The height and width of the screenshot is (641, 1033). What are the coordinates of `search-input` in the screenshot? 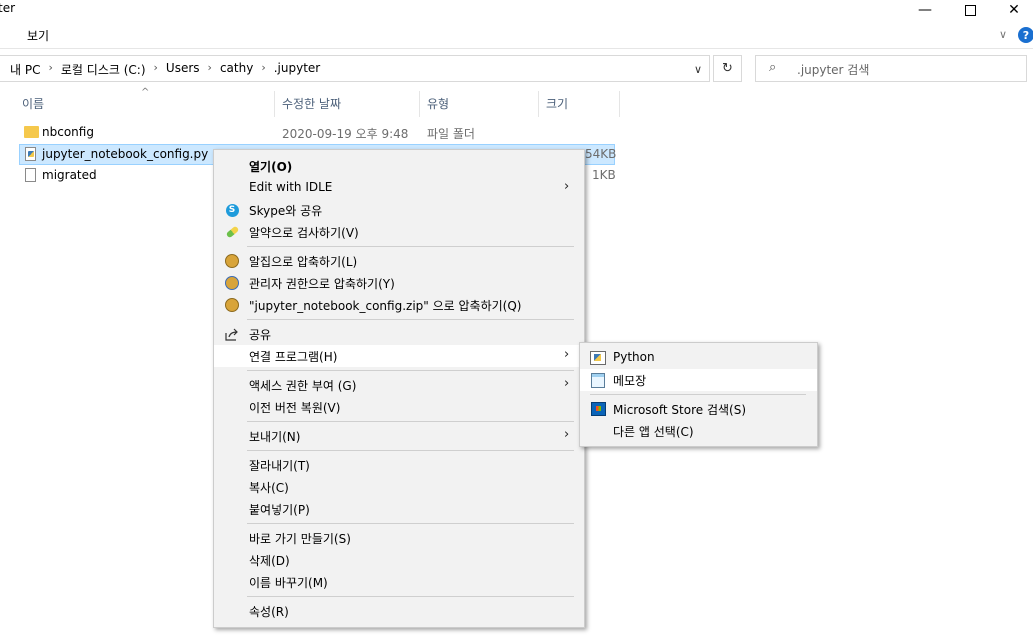 It's located at (891, 68).